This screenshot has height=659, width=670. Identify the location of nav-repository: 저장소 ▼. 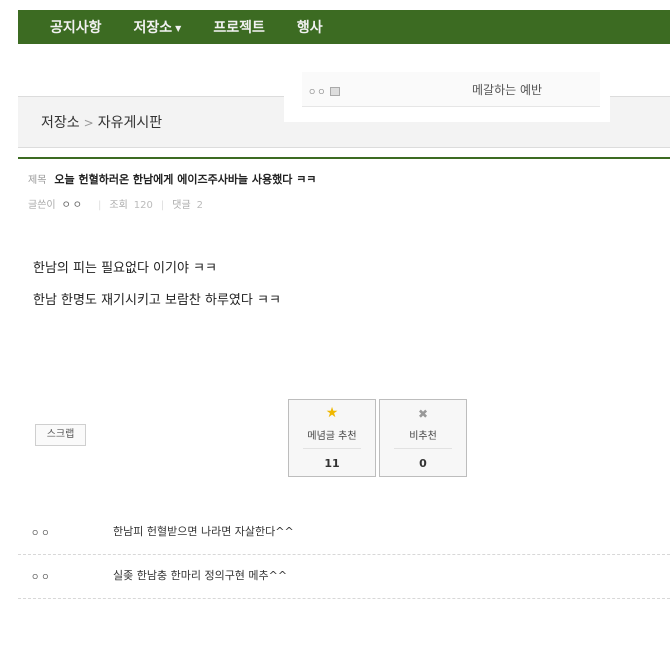
(158, 27).